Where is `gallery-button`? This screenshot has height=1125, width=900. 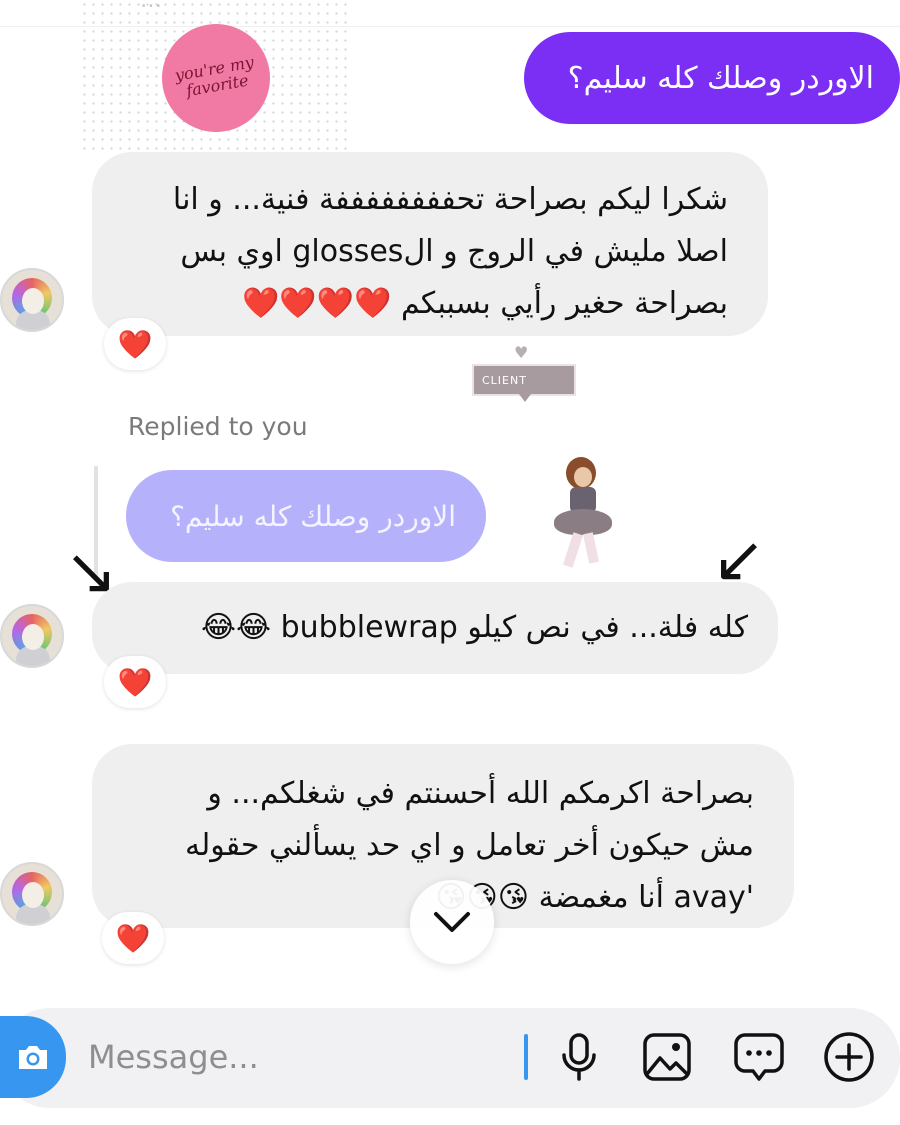
gallery-button is located at coordinates (667, 1057).